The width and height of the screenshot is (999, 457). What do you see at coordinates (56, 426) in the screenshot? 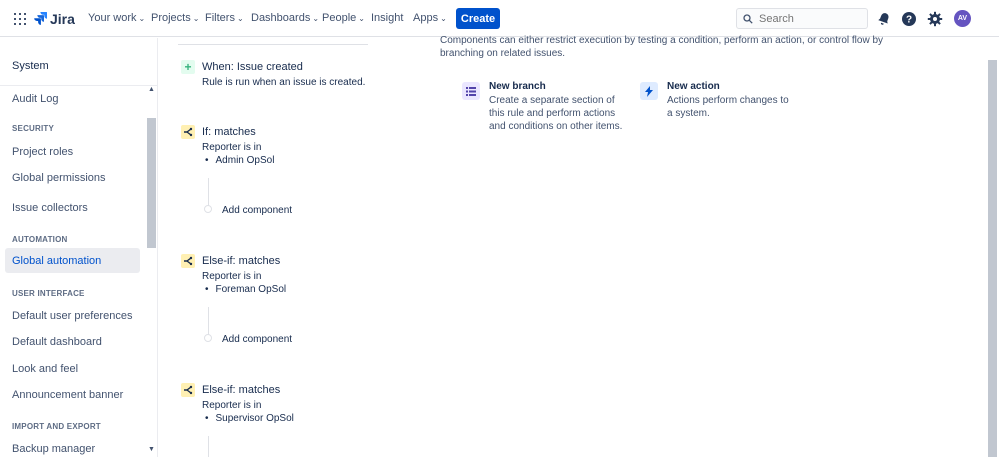
I see `section-heading-import-export: IMPORT AND EXPORT` at bounding box center [56, 426].